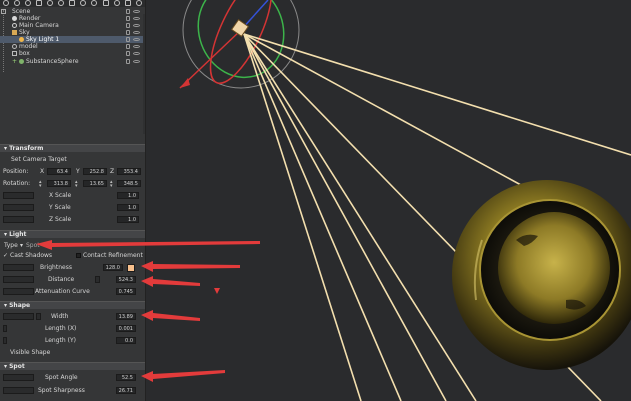  What do you see at coordinates (106, 3) in the screenshot?
I see `grid-icon` at bounding box center [106, 3].